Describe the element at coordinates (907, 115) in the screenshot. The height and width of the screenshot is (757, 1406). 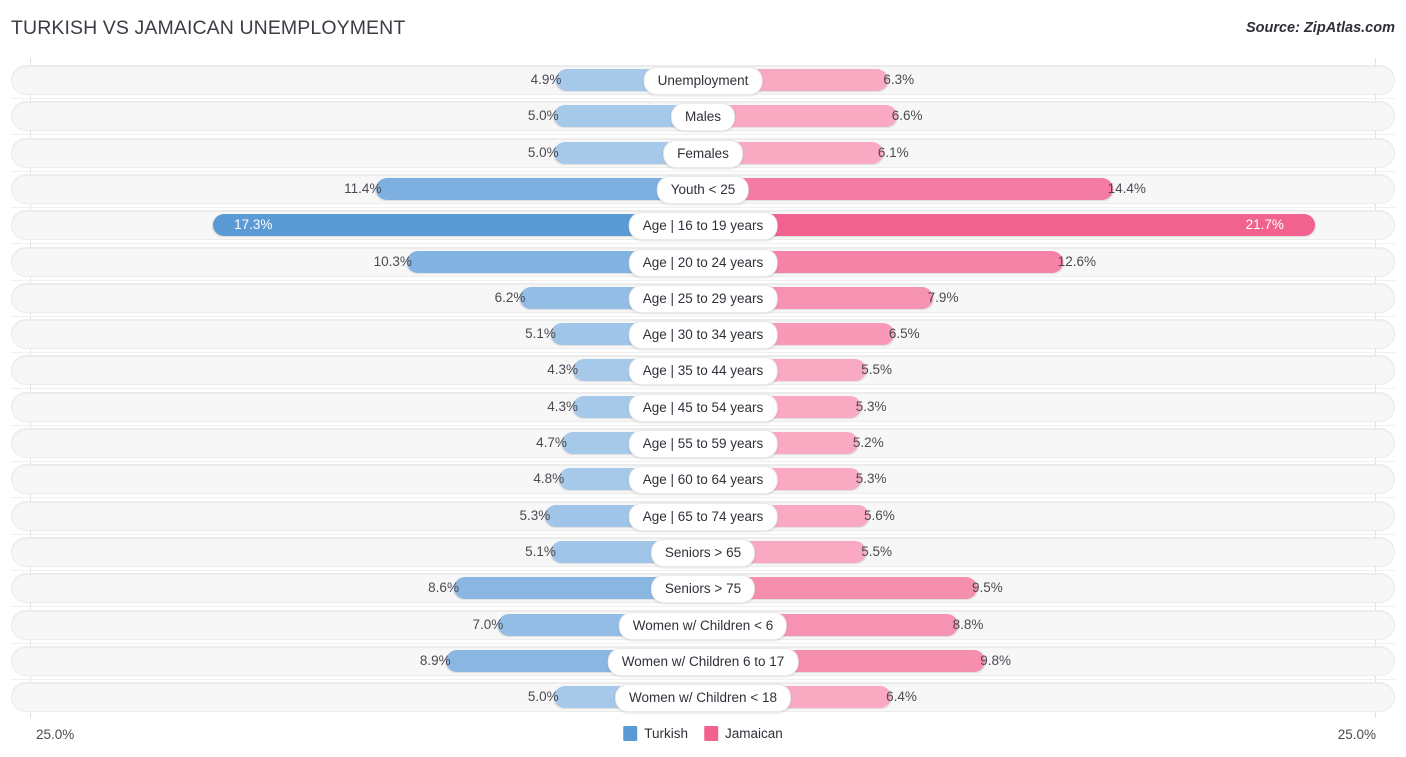
I see `value-label-jamaican: 6.6%` at that location.